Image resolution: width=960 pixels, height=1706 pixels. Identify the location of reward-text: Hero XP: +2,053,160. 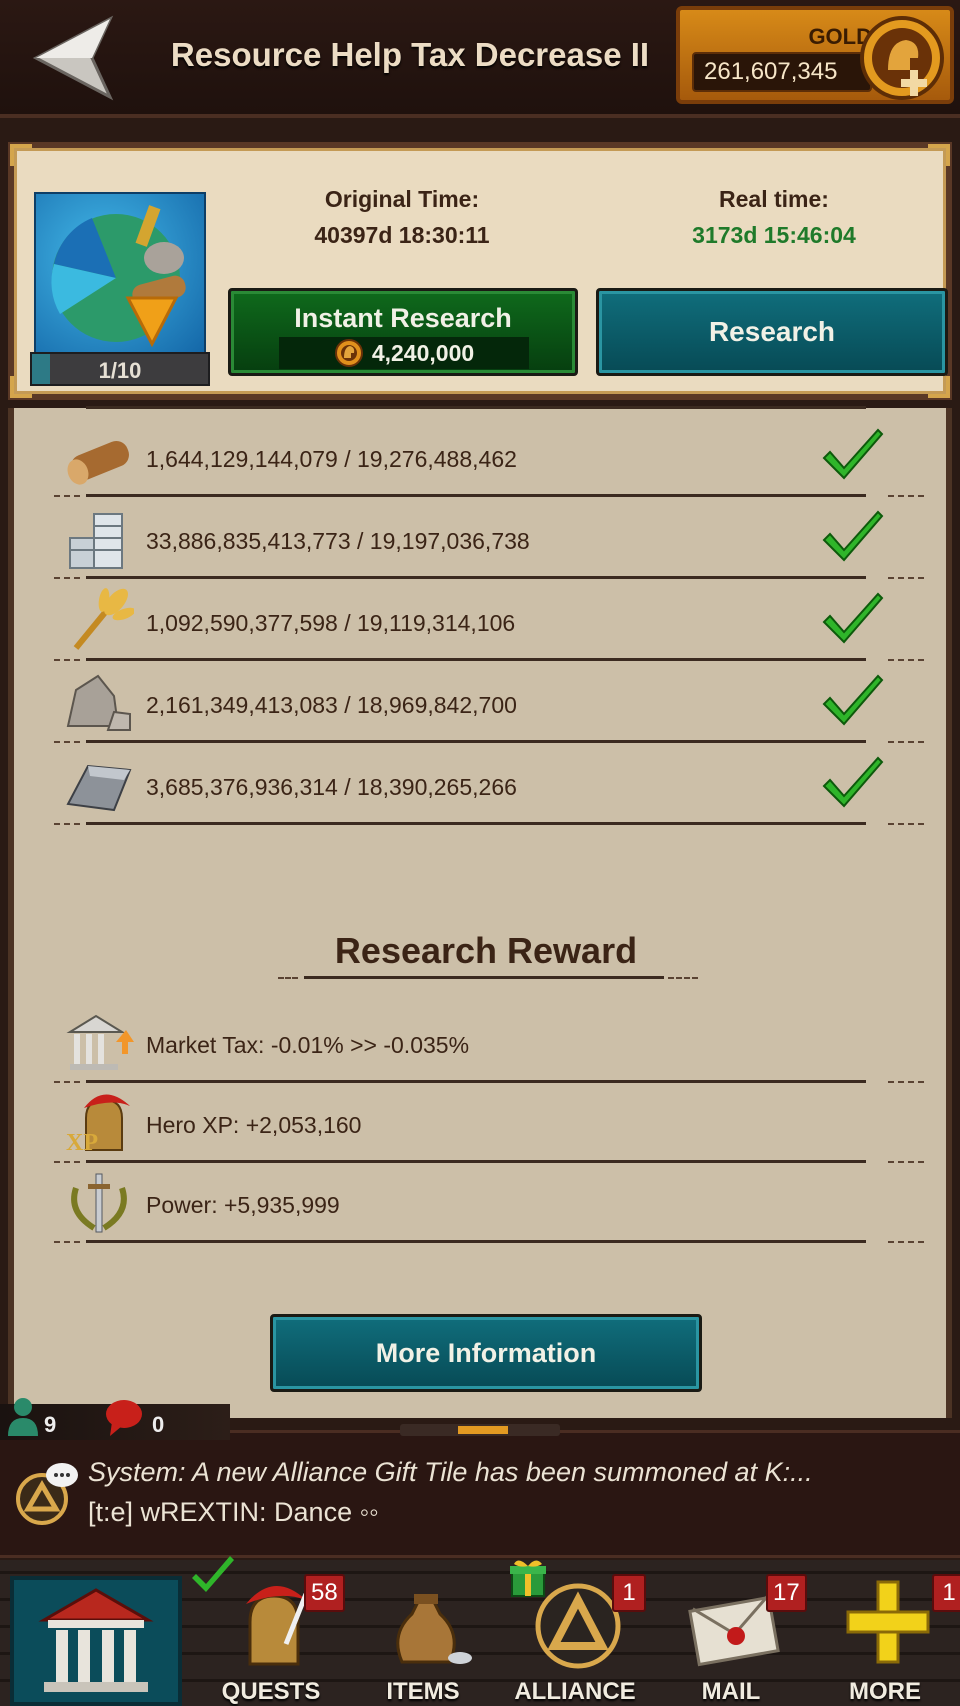
(254, 1125).